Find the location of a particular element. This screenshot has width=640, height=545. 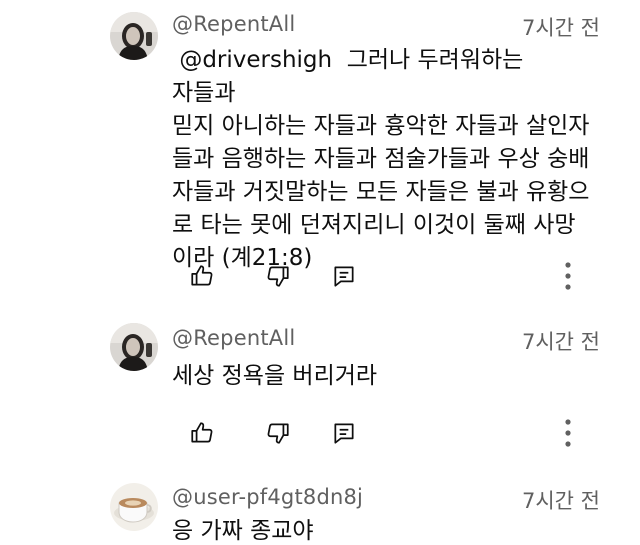

comment-line: 응 가짜 종교야 is located at coordinates (243, 531).